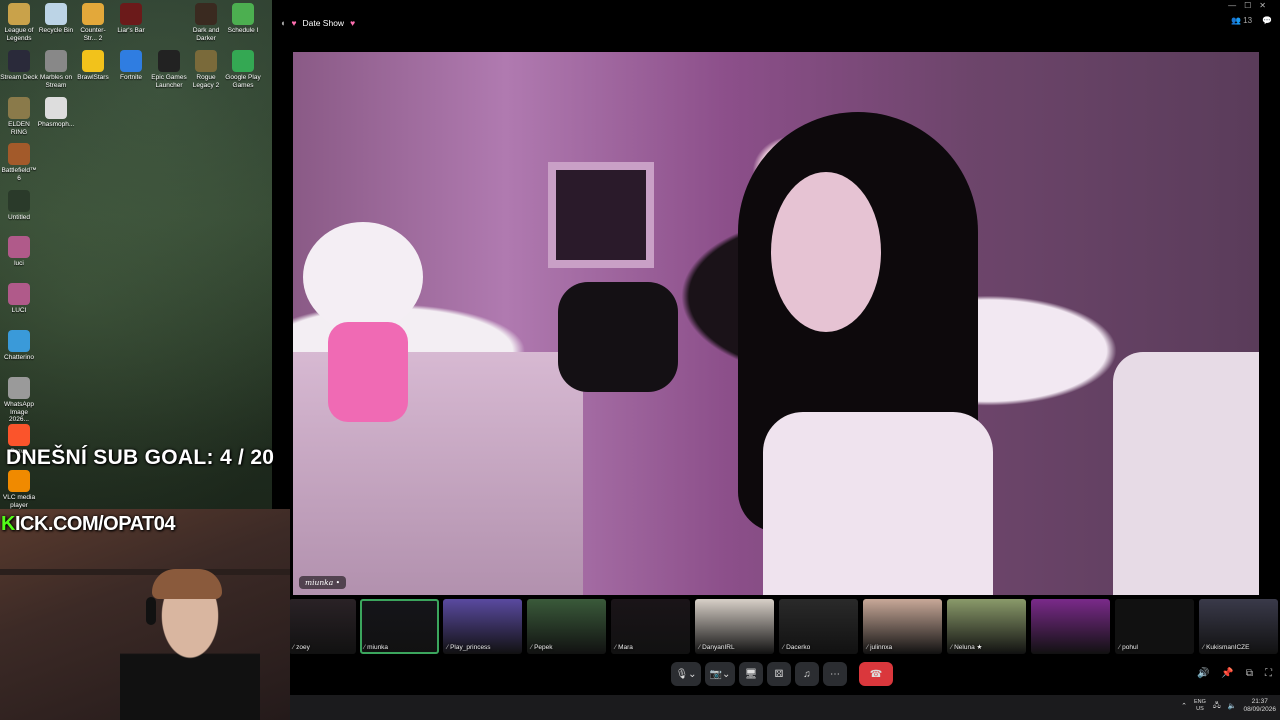  I want to click on minimize-icon: —, so click(1236, 5).